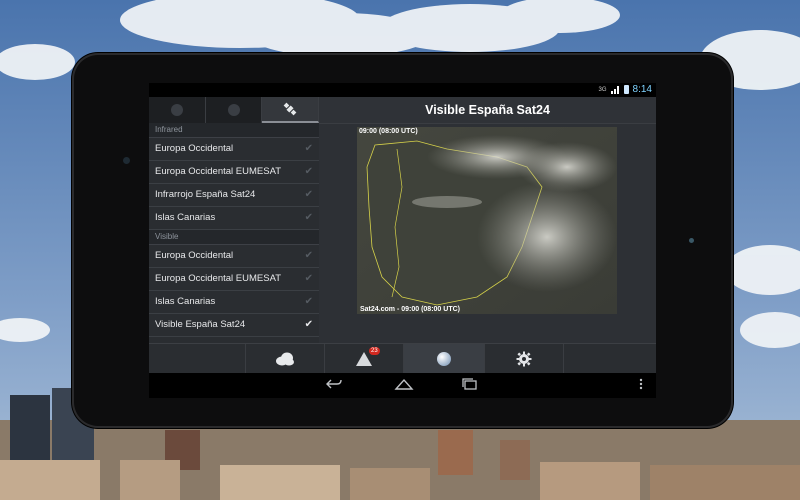 The height and width of the screenshot is (500, 800). I want to click on warnings-count-badge: 23, so click(374, 351).